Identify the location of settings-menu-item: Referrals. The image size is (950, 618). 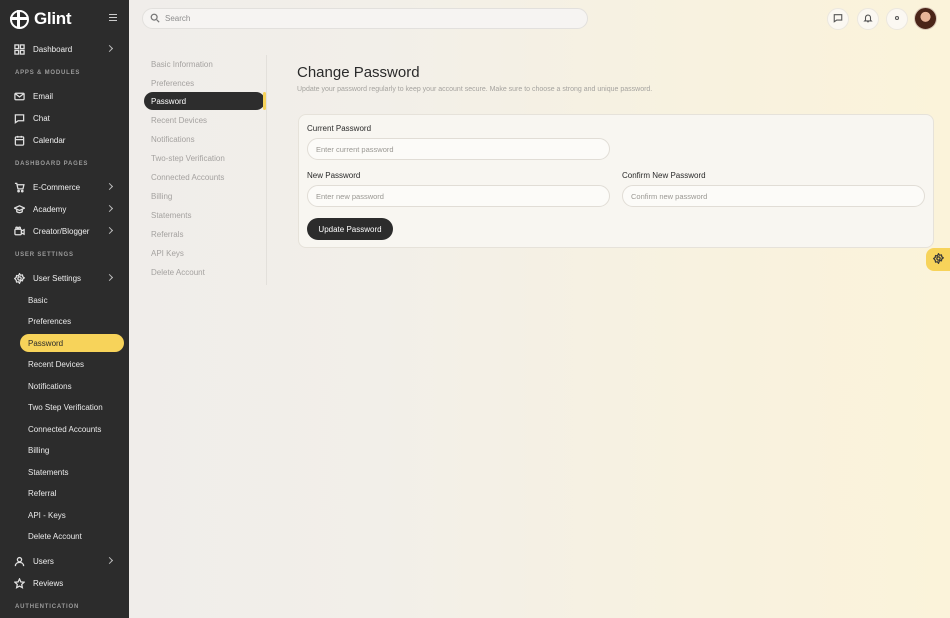
(204, 234).